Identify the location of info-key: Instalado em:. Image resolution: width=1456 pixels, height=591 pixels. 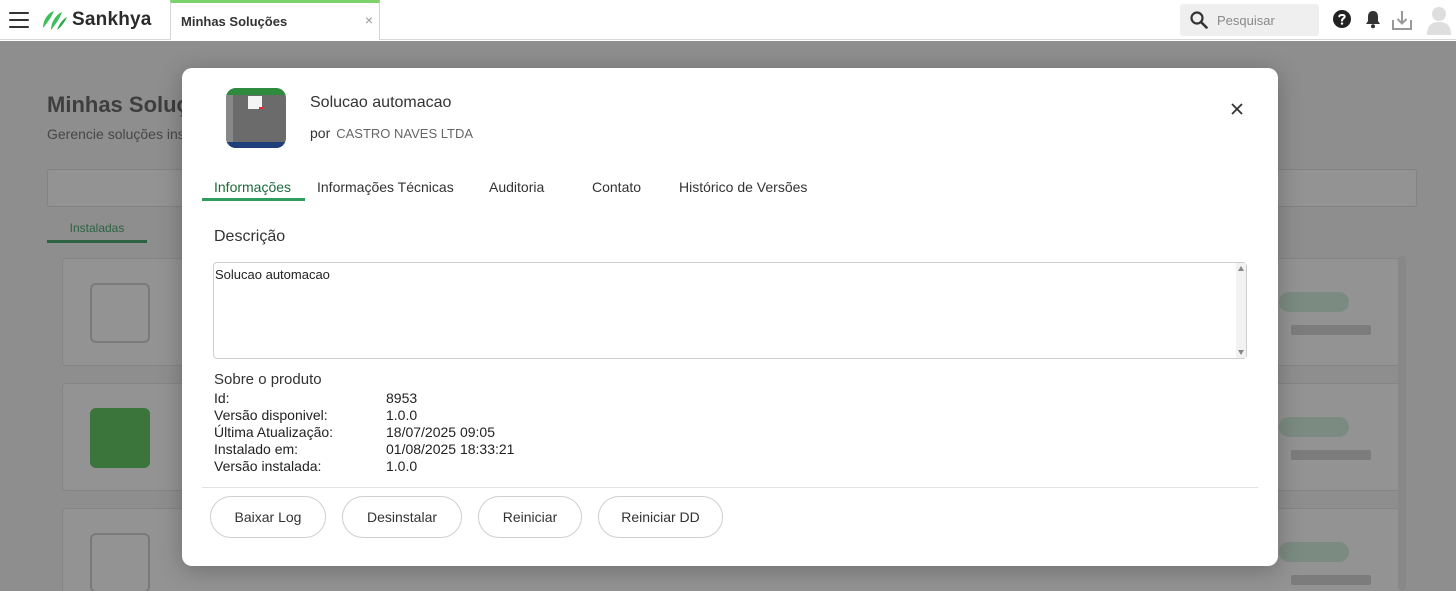
(256, 449).